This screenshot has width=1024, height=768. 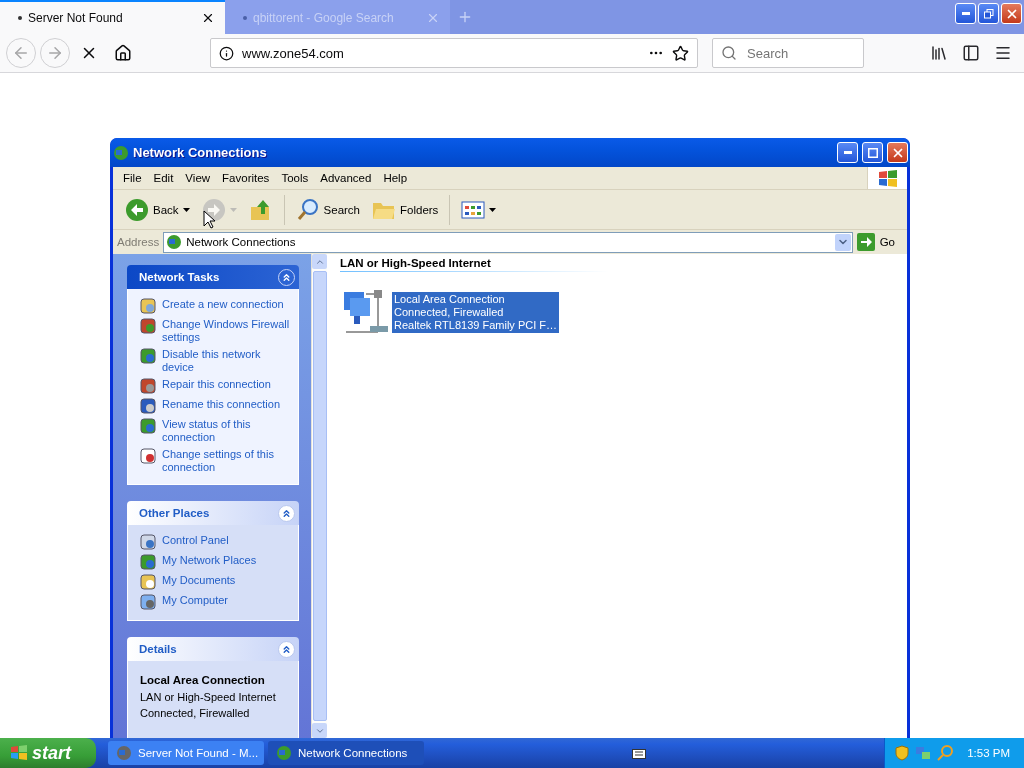 What do you see at coordinates (216, 384) in the screenshot?
I see `task-link: Repair this connection` at bounding box center [216, 384].